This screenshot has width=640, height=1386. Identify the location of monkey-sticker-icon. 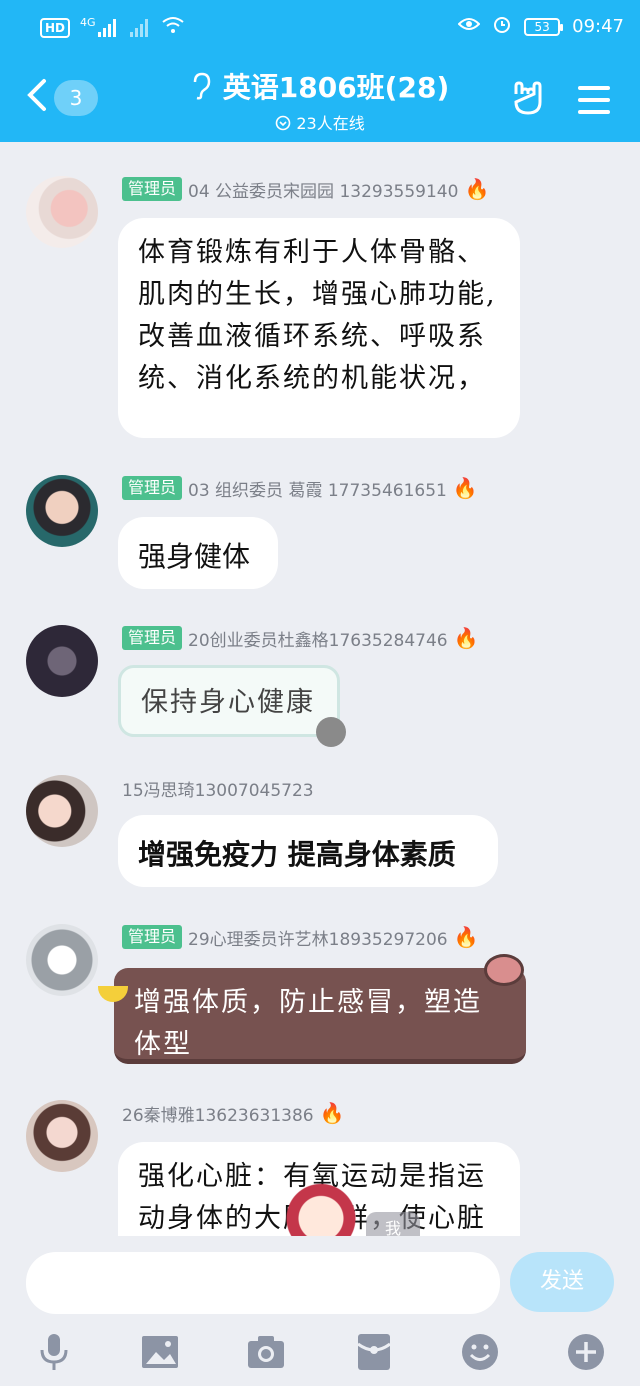
(504, 970).